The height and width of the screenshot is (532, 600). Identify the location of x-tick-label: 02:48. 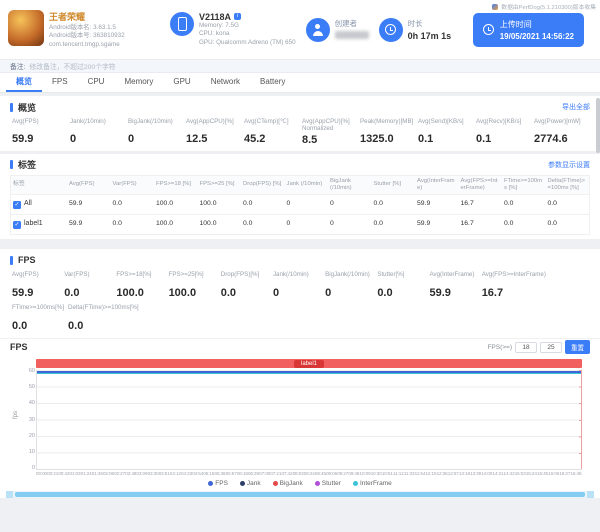
(131, 474).